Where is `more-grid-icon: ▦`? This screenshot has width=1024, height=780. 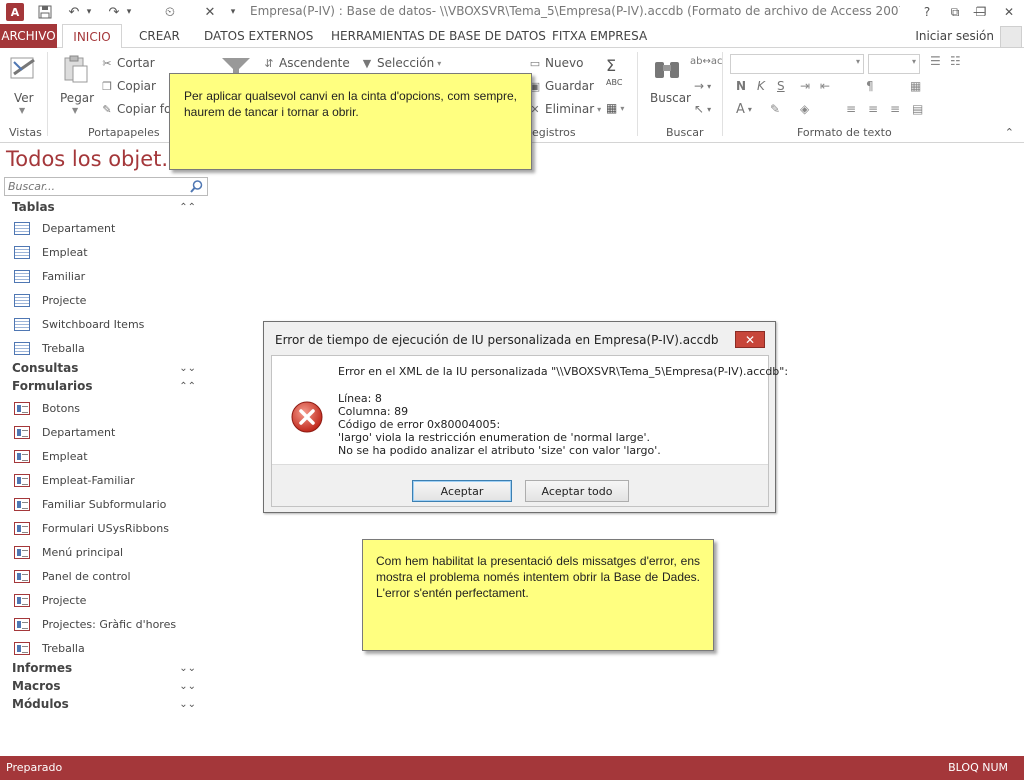
more-grid-icon: ▦ is located at coordinates (612, 108).